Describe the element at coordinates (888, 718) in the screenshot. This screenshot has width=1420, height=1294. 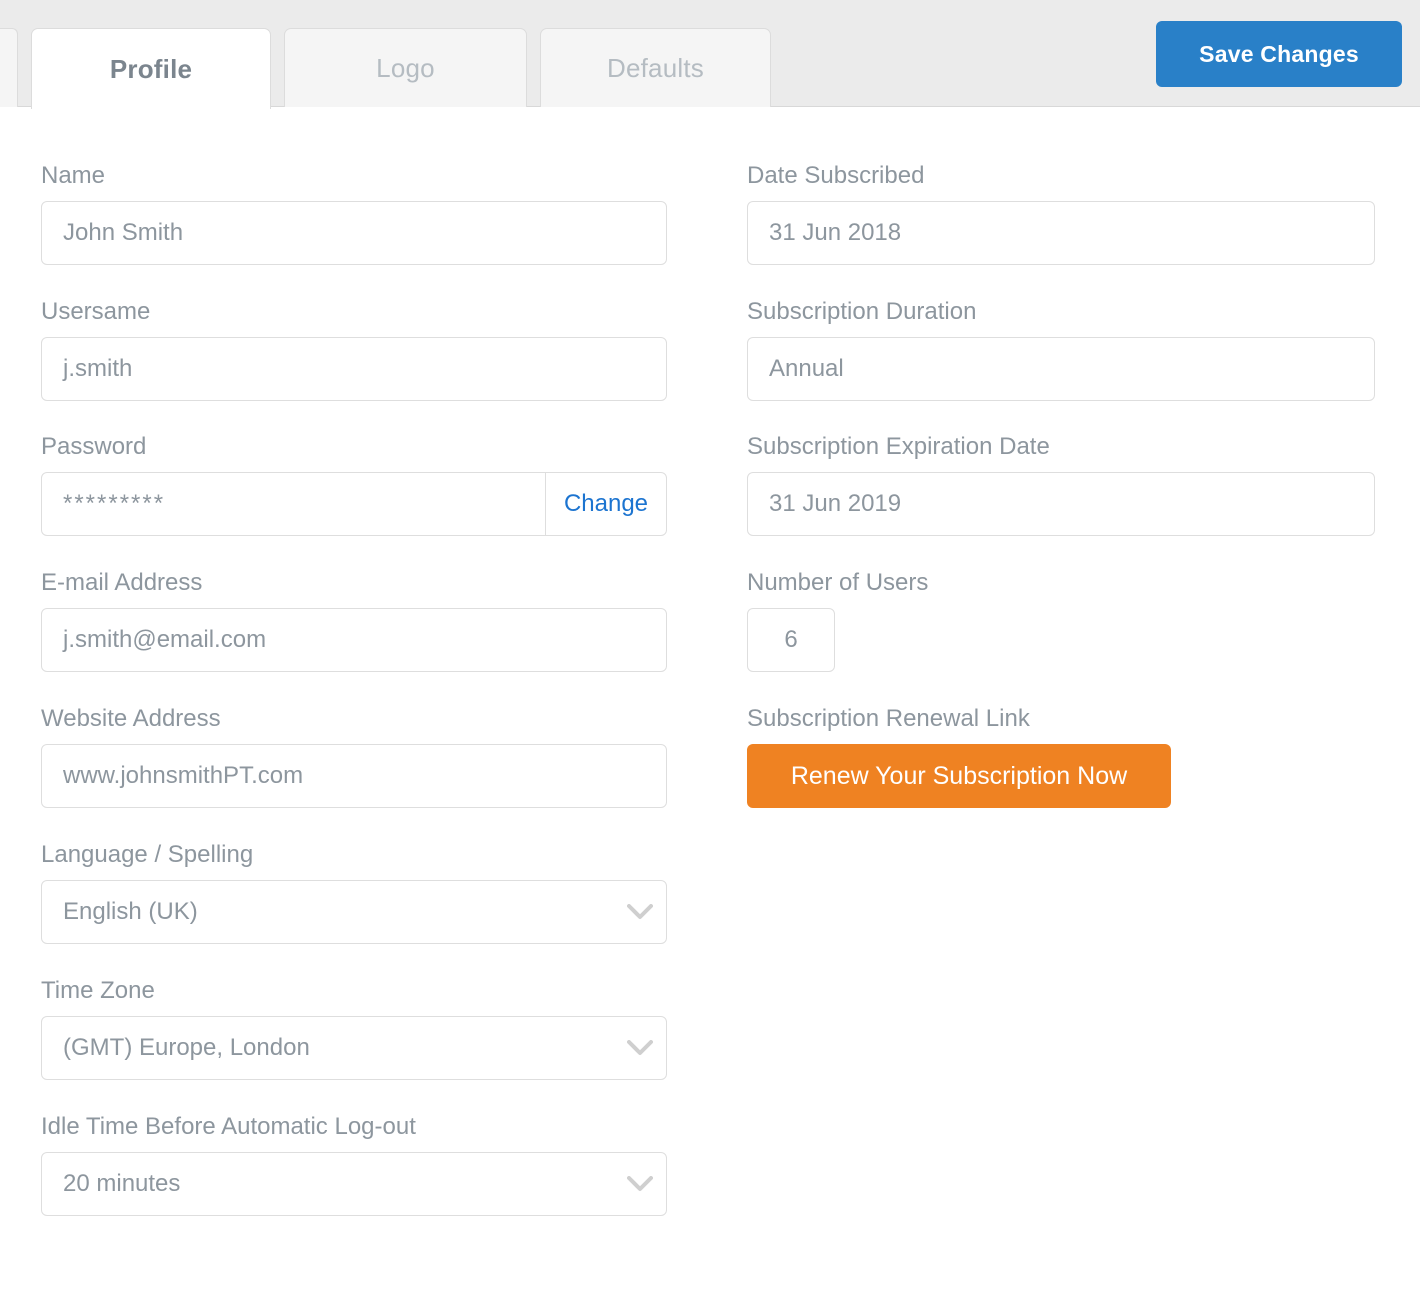
I see `subscription-renewal-label: Subscription Renewal Link` at that location.